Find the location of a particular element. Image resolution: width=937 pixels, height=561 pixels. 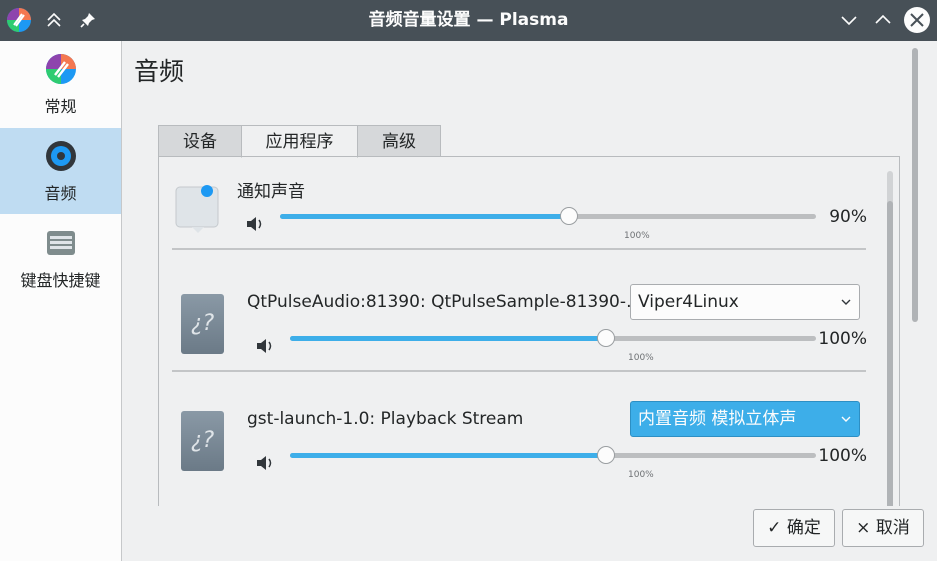

sidebar-item-shortcuts: 键盘快捷键 is located at coordinates (60, 258).